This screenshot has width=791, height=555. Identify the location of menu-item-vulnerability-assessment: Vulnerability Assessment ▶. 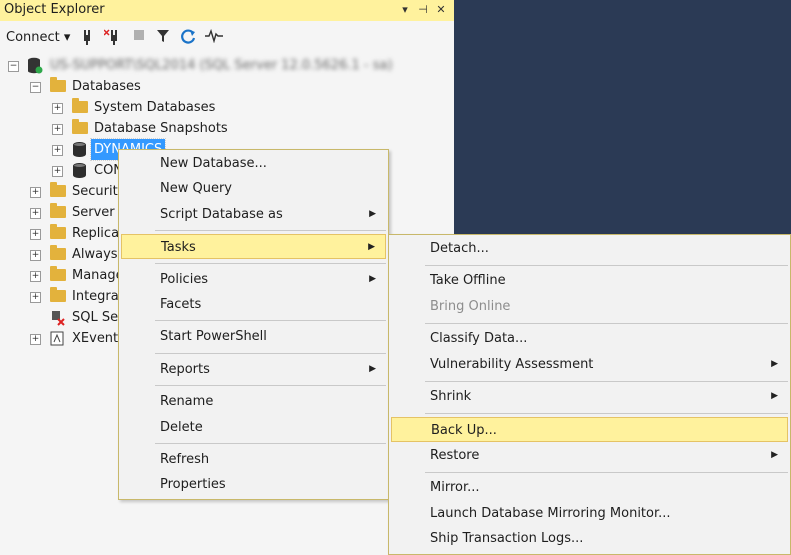
(589, 364).